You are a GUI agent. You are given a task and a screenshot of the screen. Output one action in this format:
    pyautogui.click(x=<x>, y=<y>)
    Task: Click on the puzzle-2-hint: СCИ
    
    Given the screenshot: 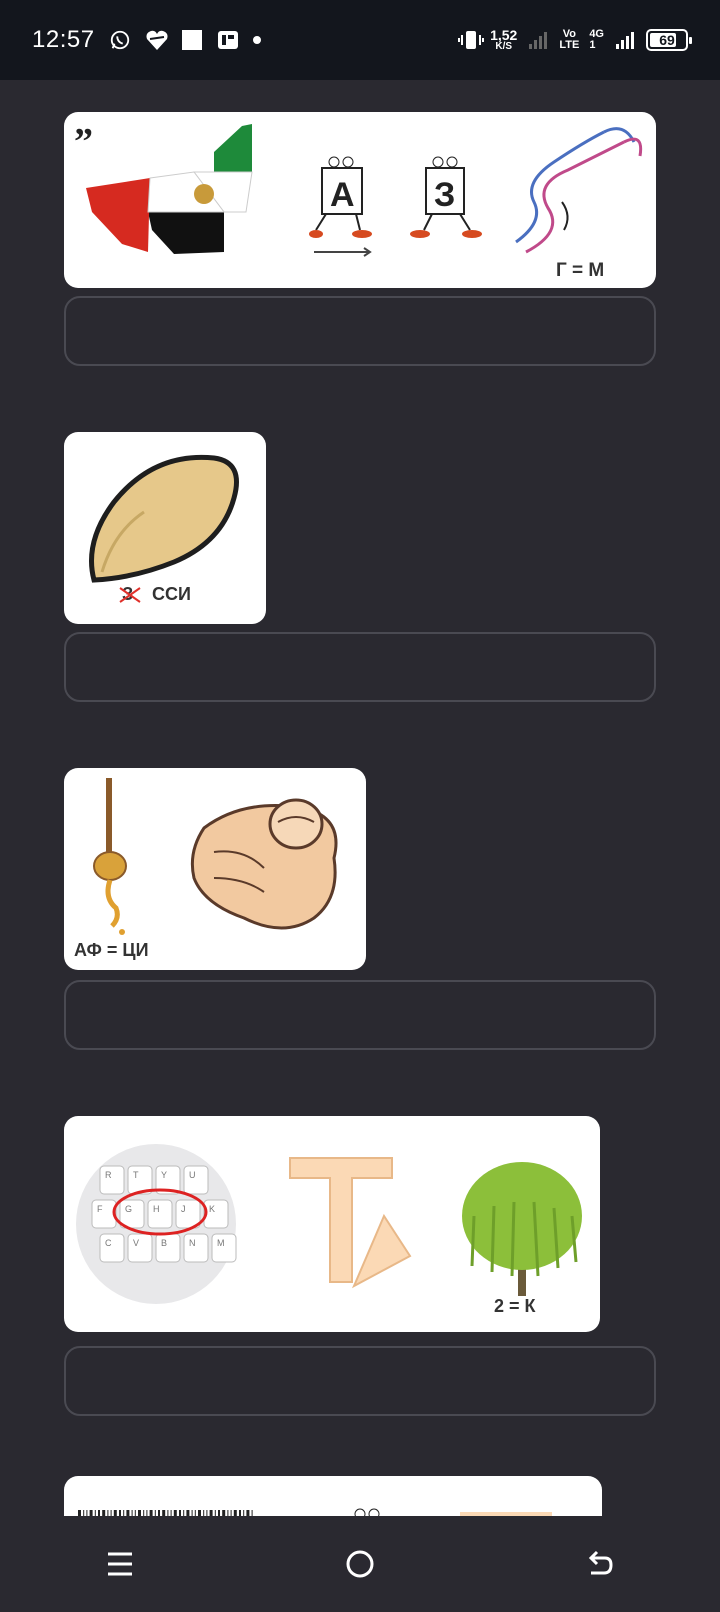 What is the action you would take?
    pyautogui.click(x=171, y=594)
    